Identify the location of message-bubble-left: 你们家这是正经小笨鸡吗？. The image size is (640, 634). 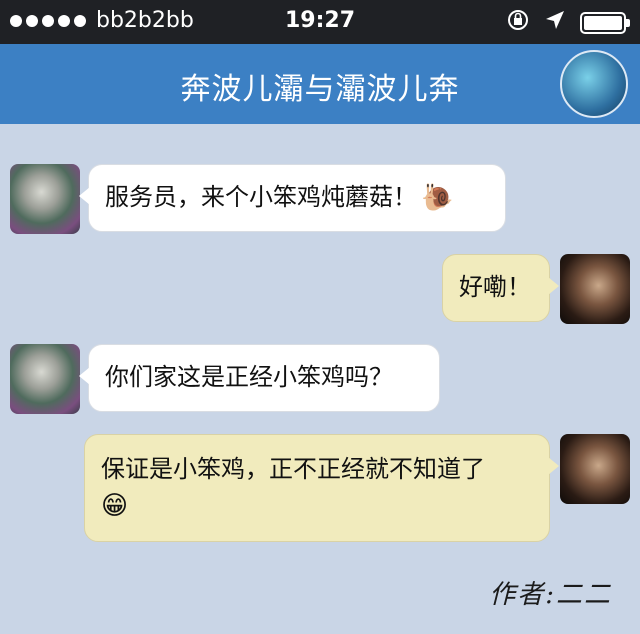
(259, 378).